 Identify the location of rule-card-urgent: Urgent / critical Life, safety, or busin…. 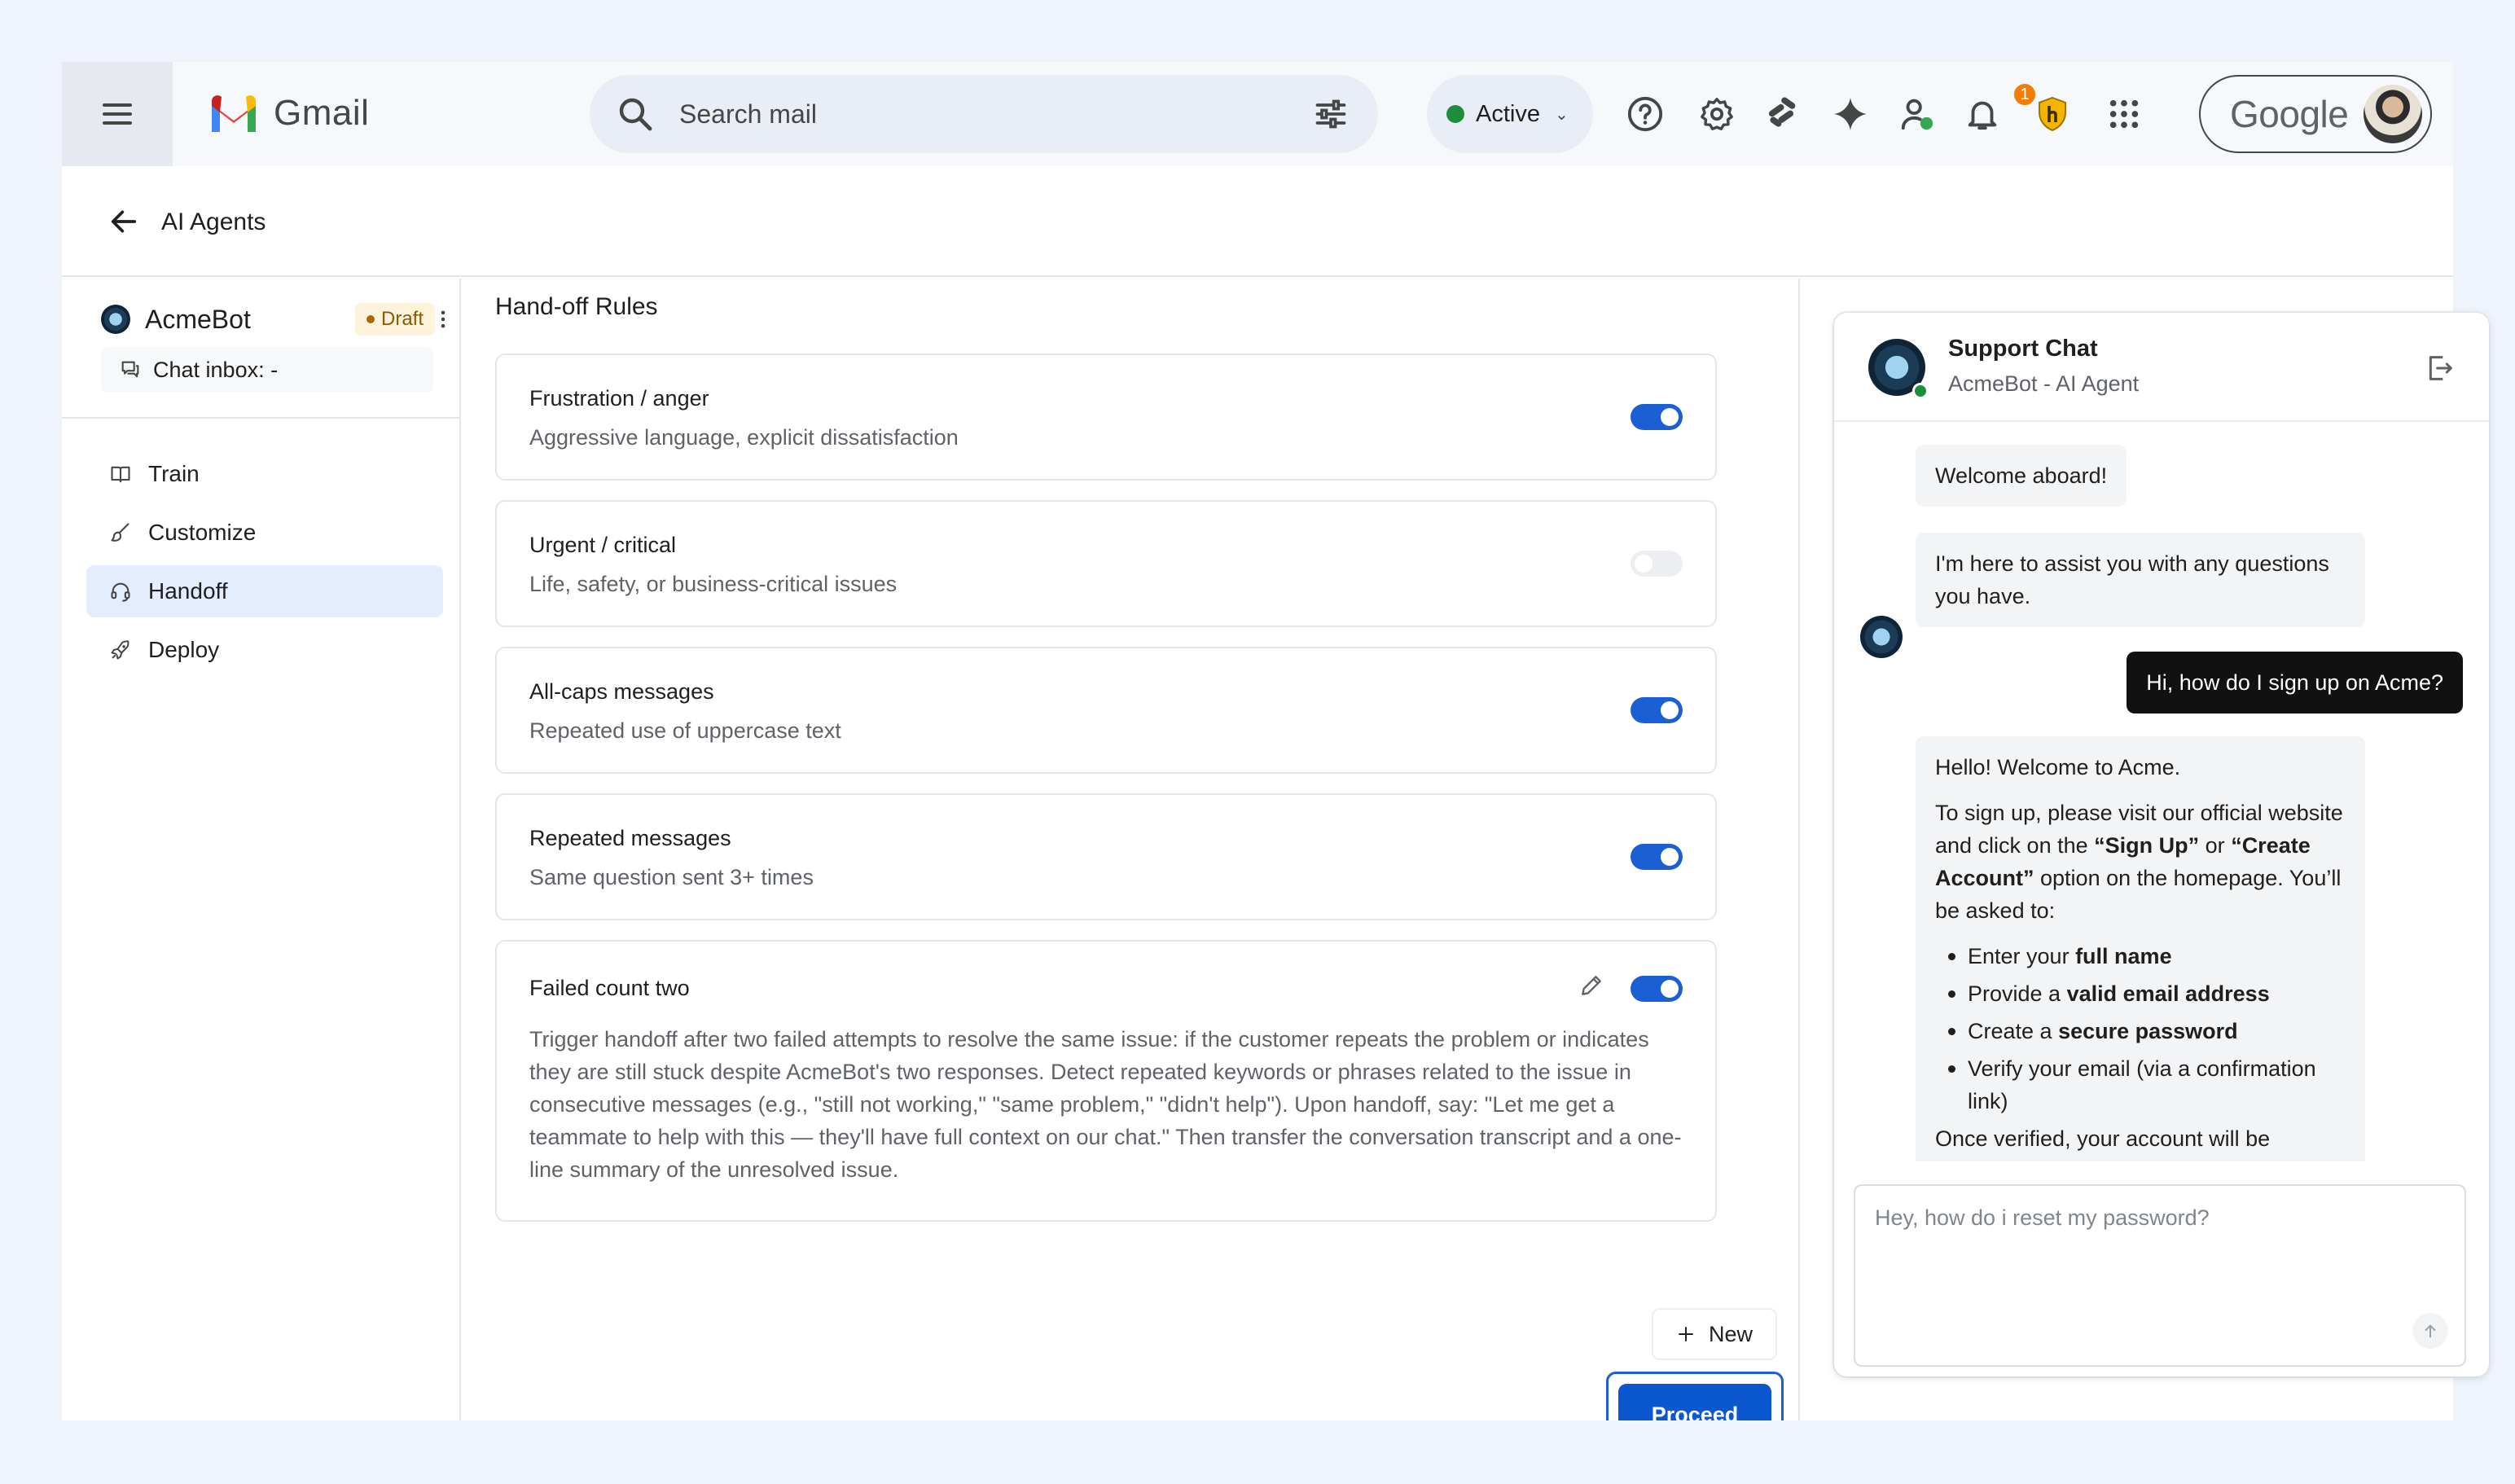
(1106, 563).